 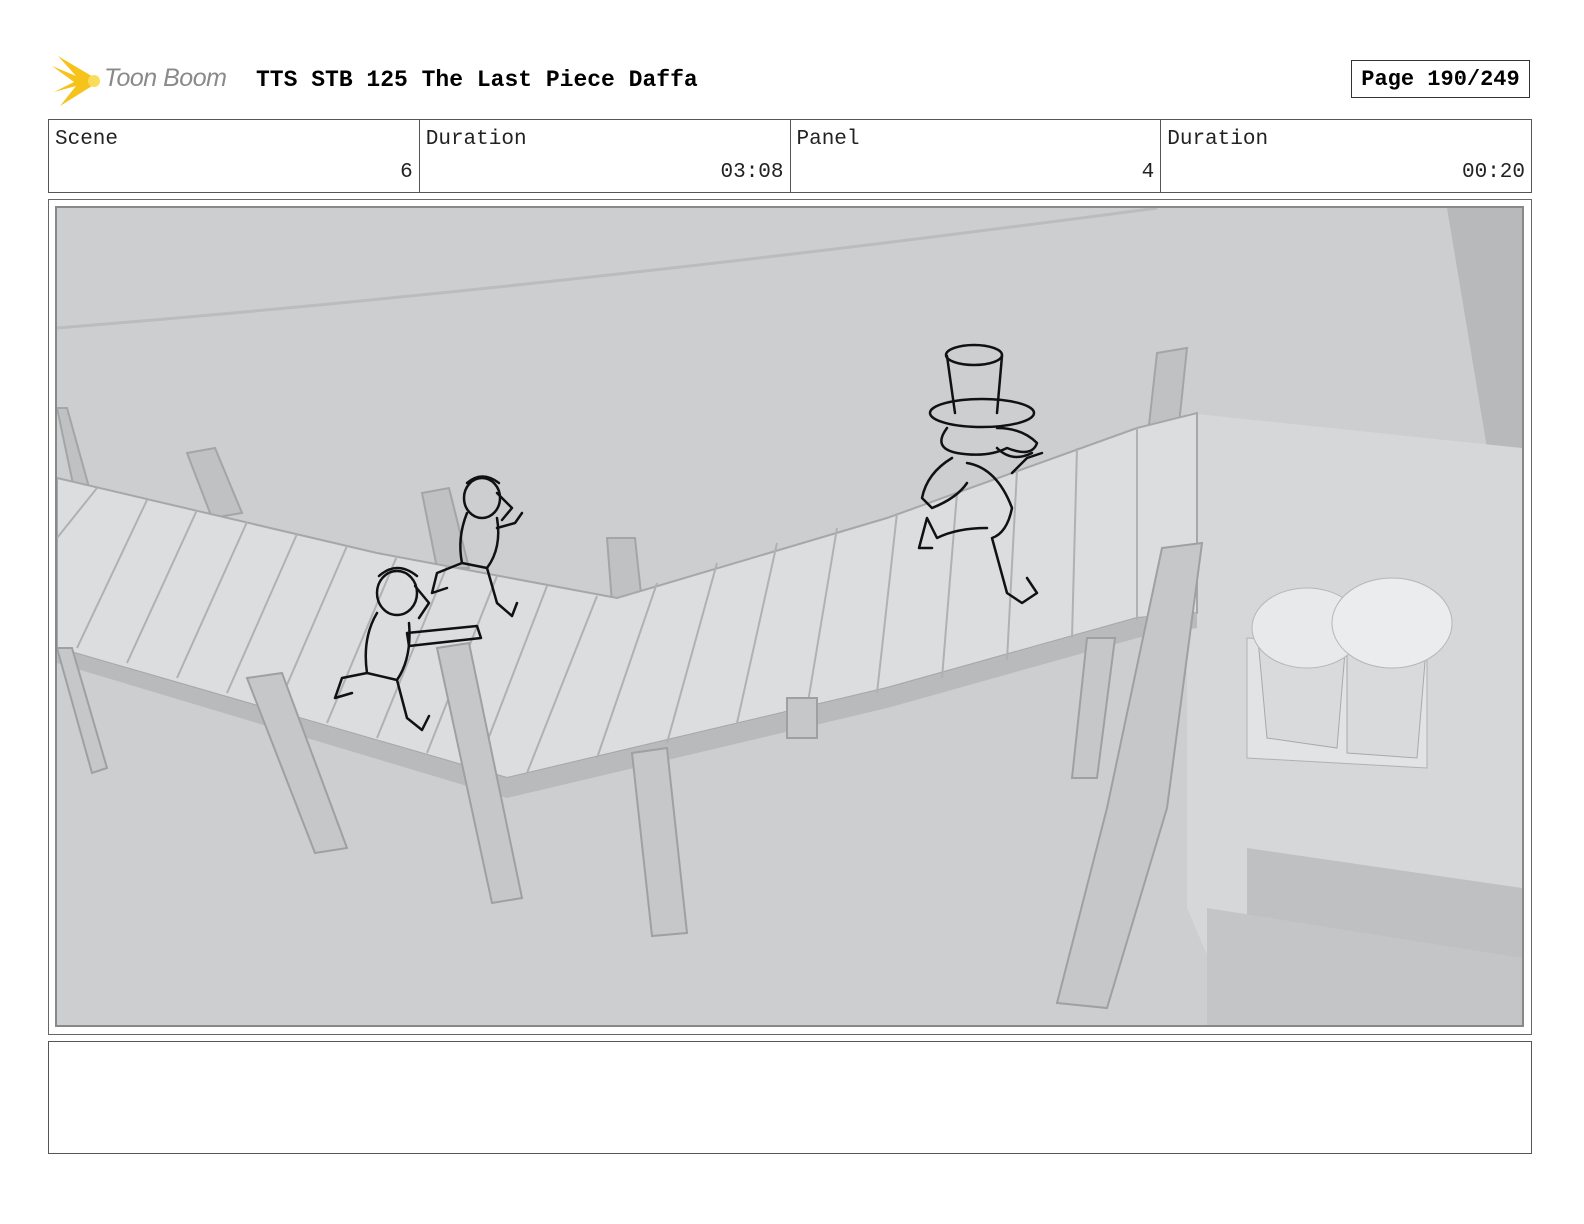 I want to click on page-indicator: Page 190/249, so click(x=1440, y=79).